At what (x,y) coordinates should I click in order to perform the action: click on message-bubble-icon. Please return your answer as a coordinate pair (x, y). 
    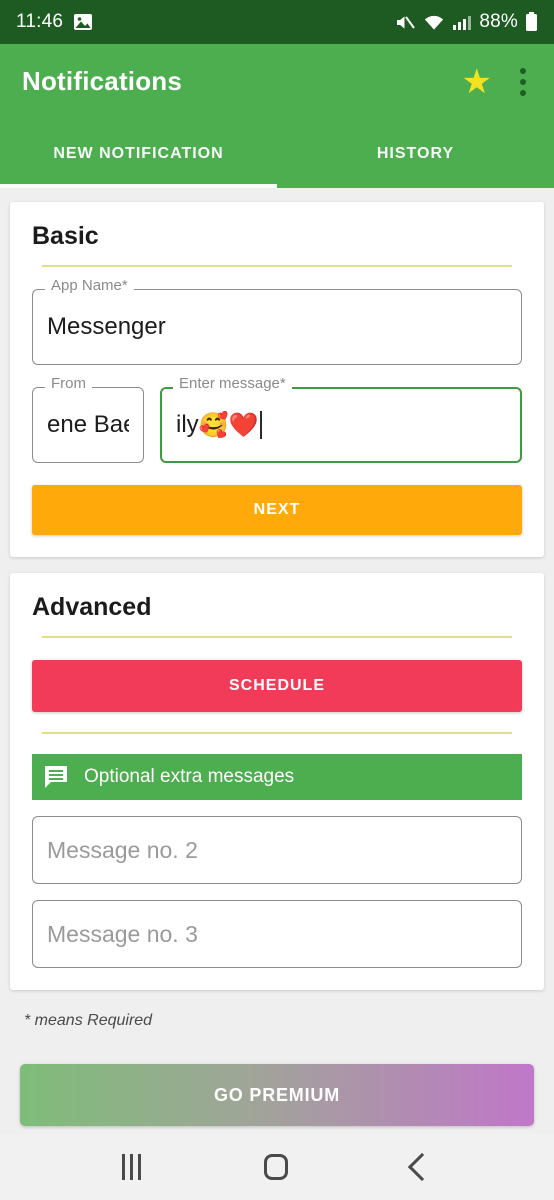
    Looking at the image, I should click on (57, 777).